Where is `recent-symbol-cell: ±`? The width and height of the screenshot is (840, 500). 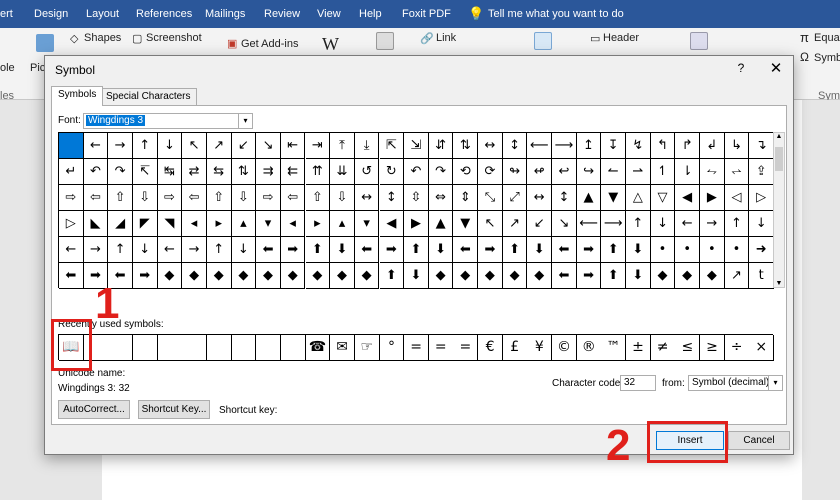
recent-symbol-cell: ± is located at coordinates (638, 348).